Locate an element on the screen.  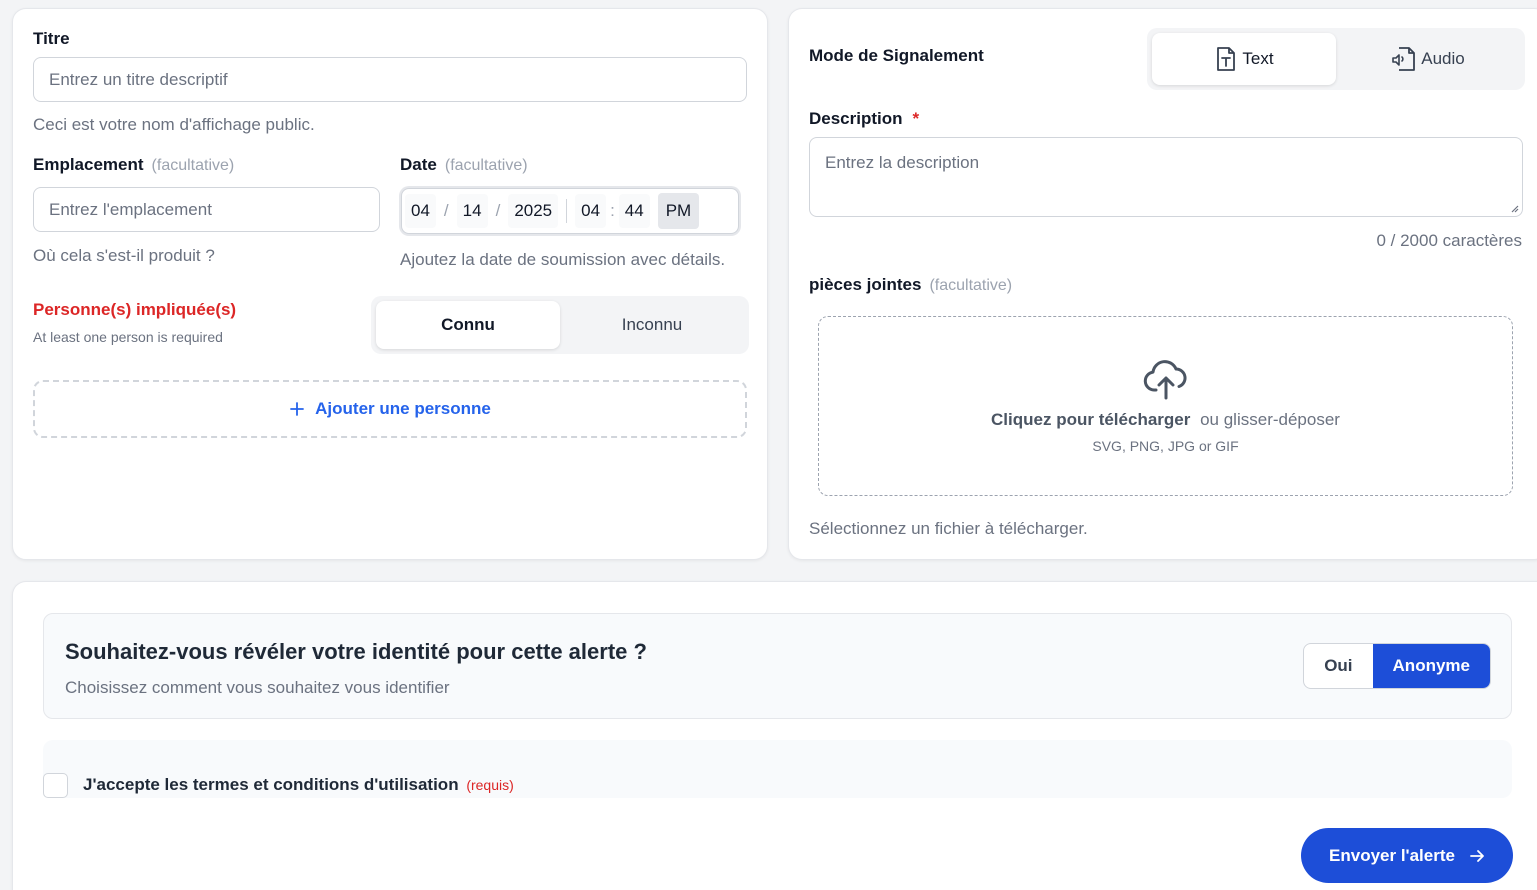
identity-toggle: Oui Anonyme is located at coordinates (1397, 666).